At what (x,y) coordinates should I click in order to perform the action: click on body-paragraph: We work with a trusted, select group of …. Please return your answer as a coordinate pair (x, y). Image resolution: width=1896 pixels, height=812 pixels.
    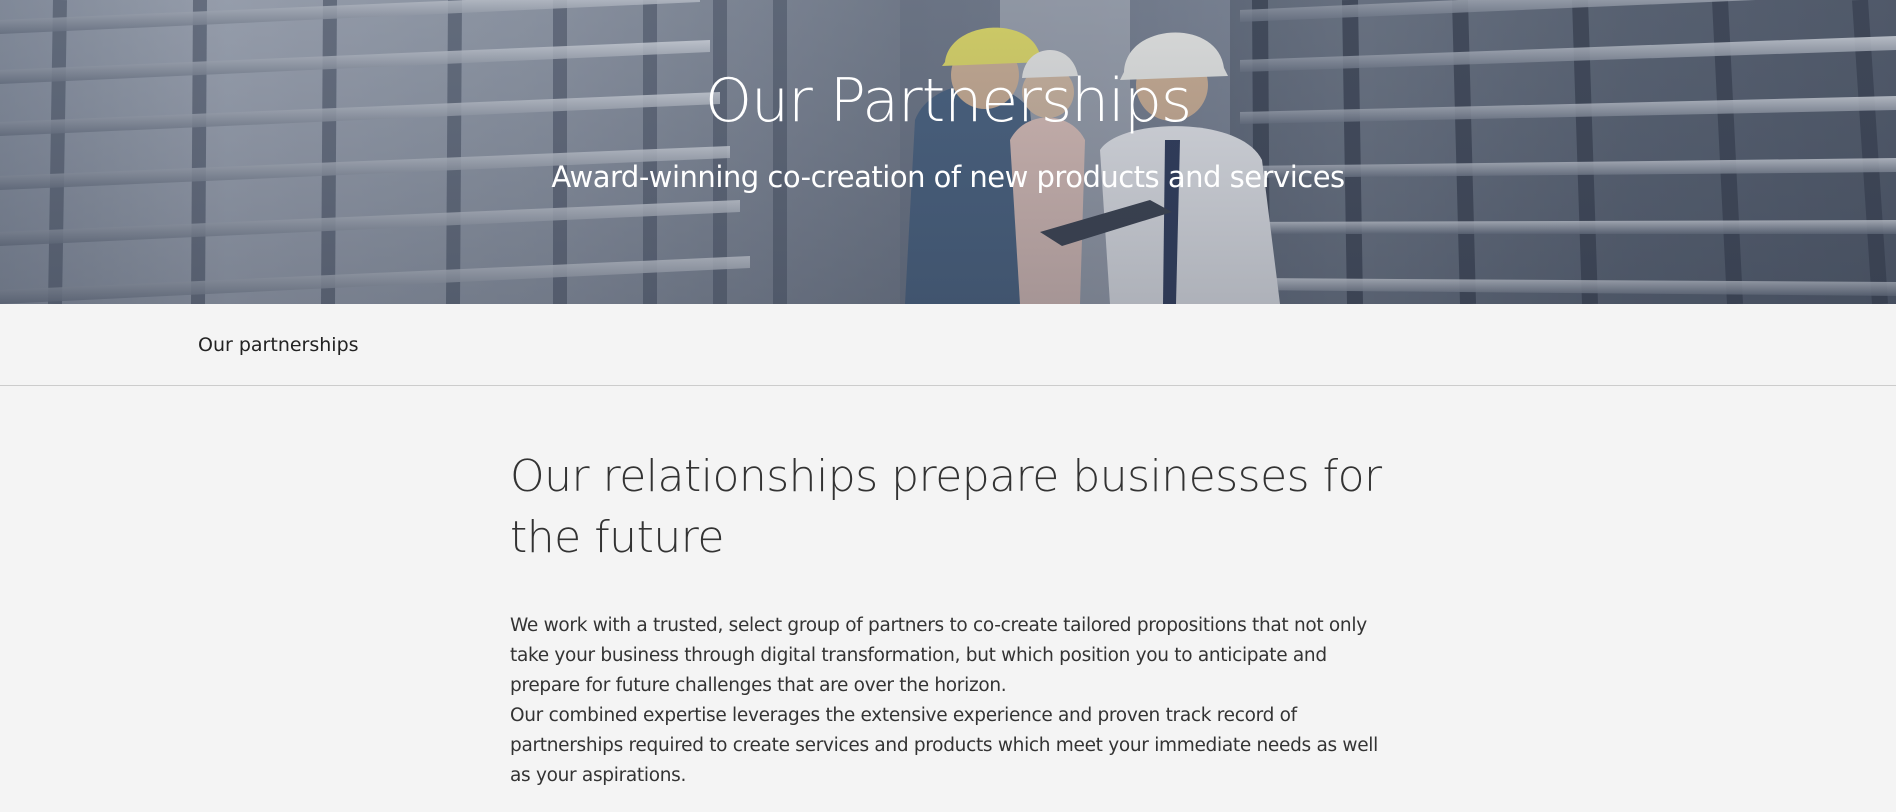
    Looking at the image, I should click on (938, 655).